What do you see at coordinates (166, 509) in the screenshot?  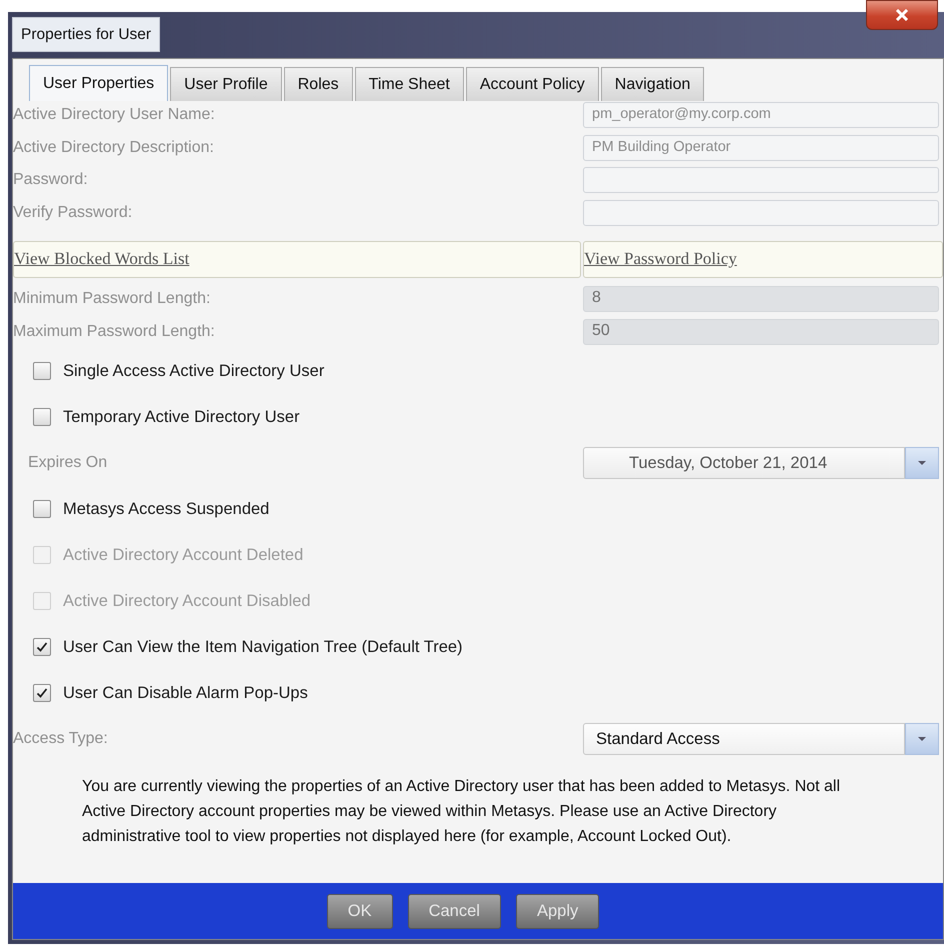 I see `checkbox-label: Metasys Access Suspended` at bounding box center [166, 509].